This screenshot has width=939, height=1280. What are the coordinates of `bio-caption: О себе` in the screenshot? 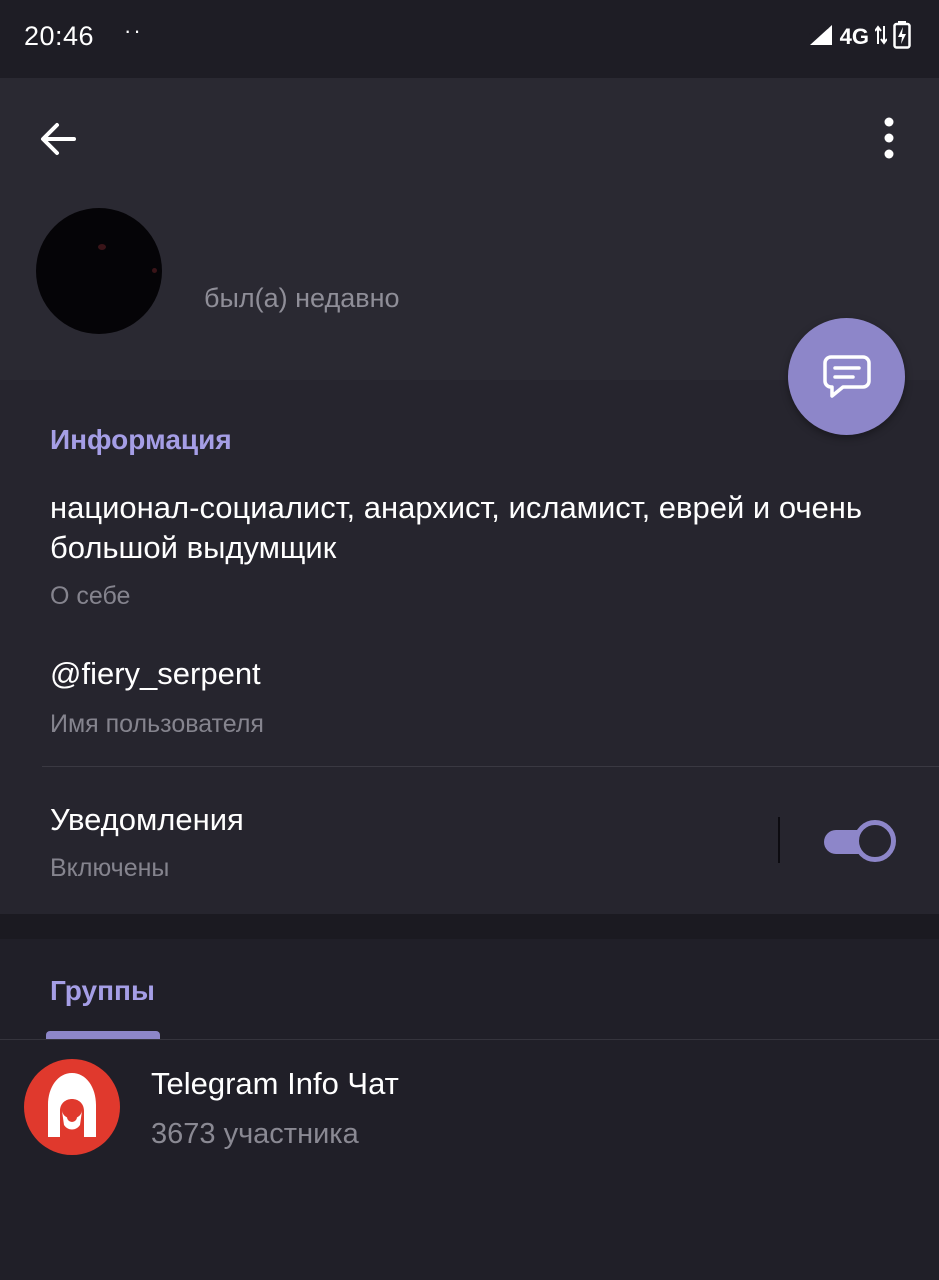 It's located at (90, 596).